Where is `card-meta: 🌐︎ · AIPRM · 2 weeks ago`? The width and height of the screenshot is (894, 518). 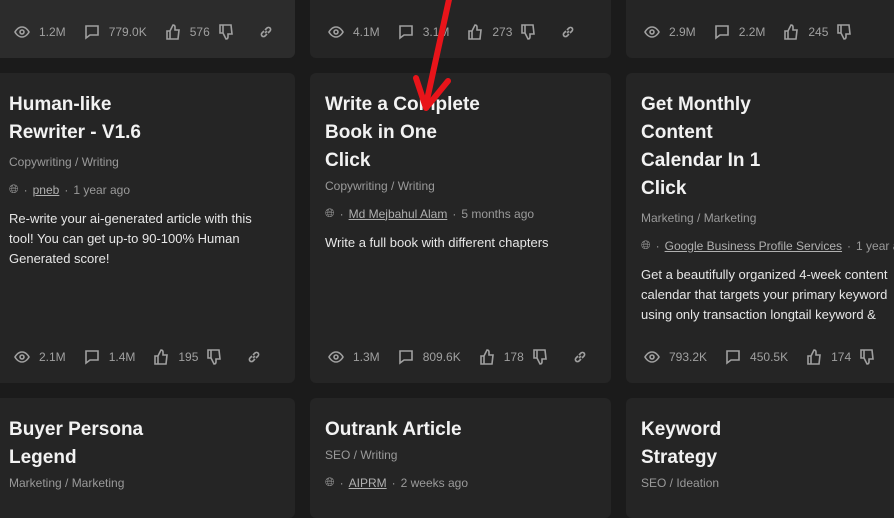 card-meta: 🌐︎ · AIPRM · 2 weeks ago is located at coordinates (463, 482).